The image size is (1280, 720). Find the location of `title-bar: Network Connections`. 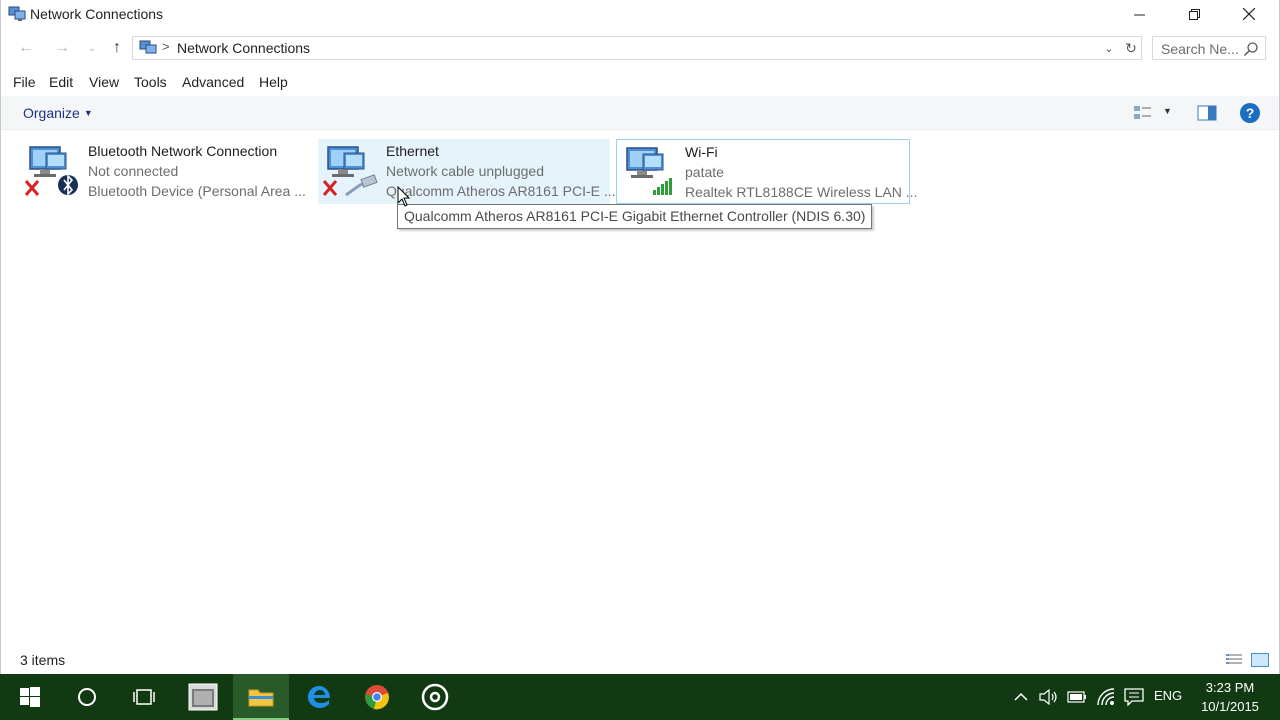

title-bar: Network Connections is located at coordinates (640, 15).